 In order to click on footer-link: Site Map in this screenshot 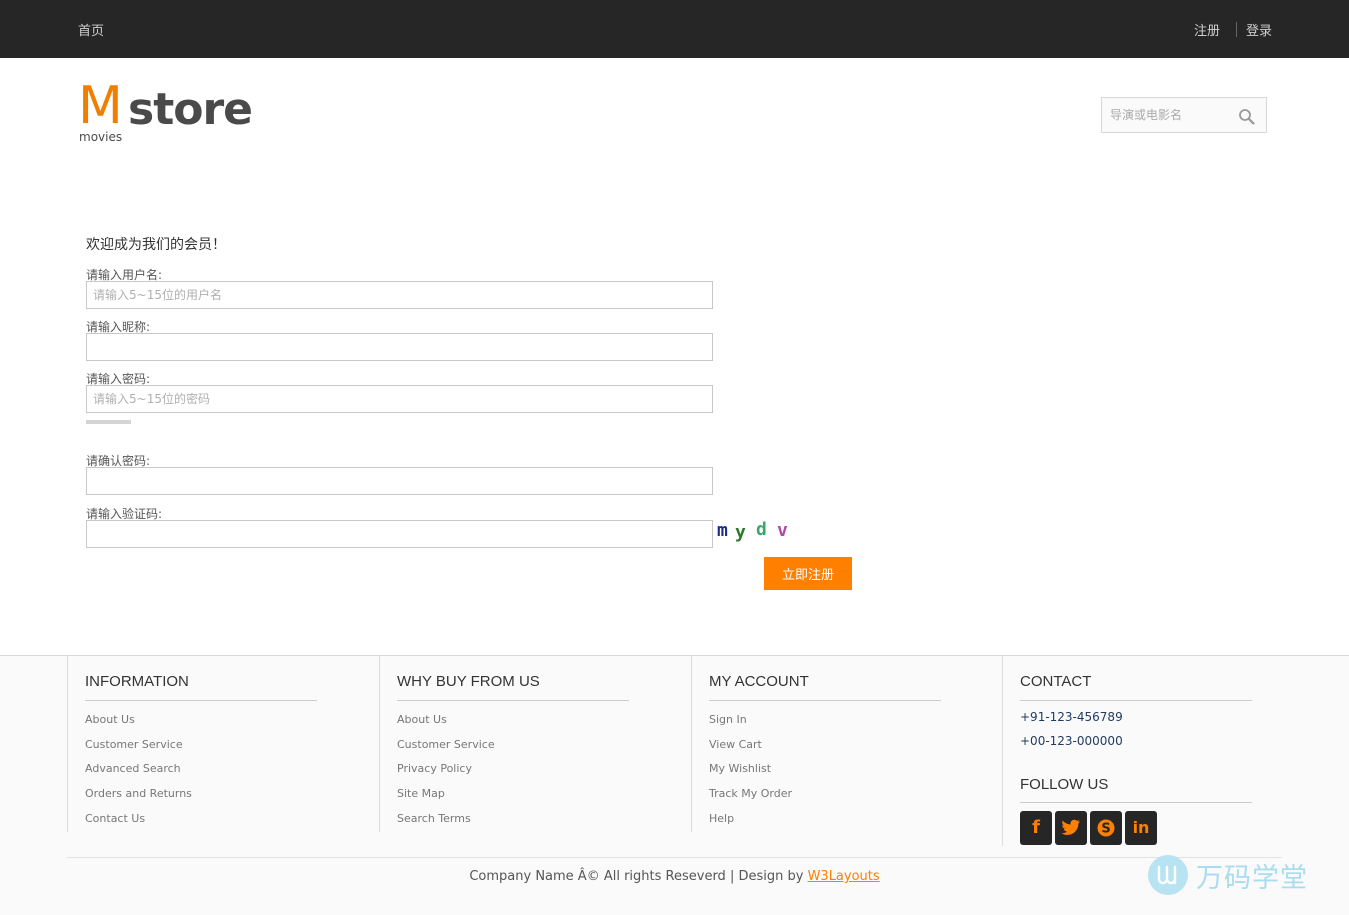, I will do `click(421, 793)`.